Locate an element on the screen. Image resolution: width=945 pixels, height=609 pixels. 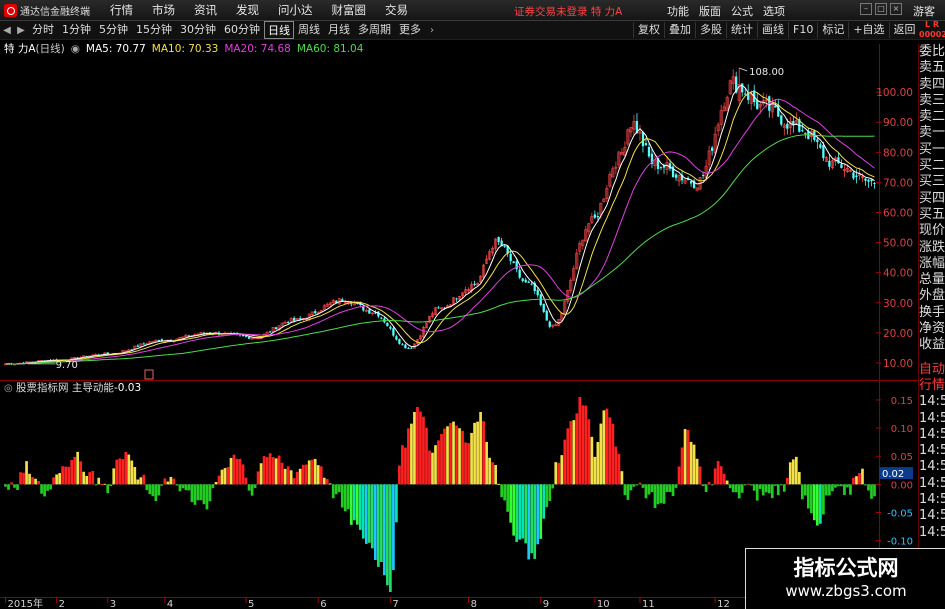
sidebar-item-22: 14:50 is located at coordinates (932, 419).